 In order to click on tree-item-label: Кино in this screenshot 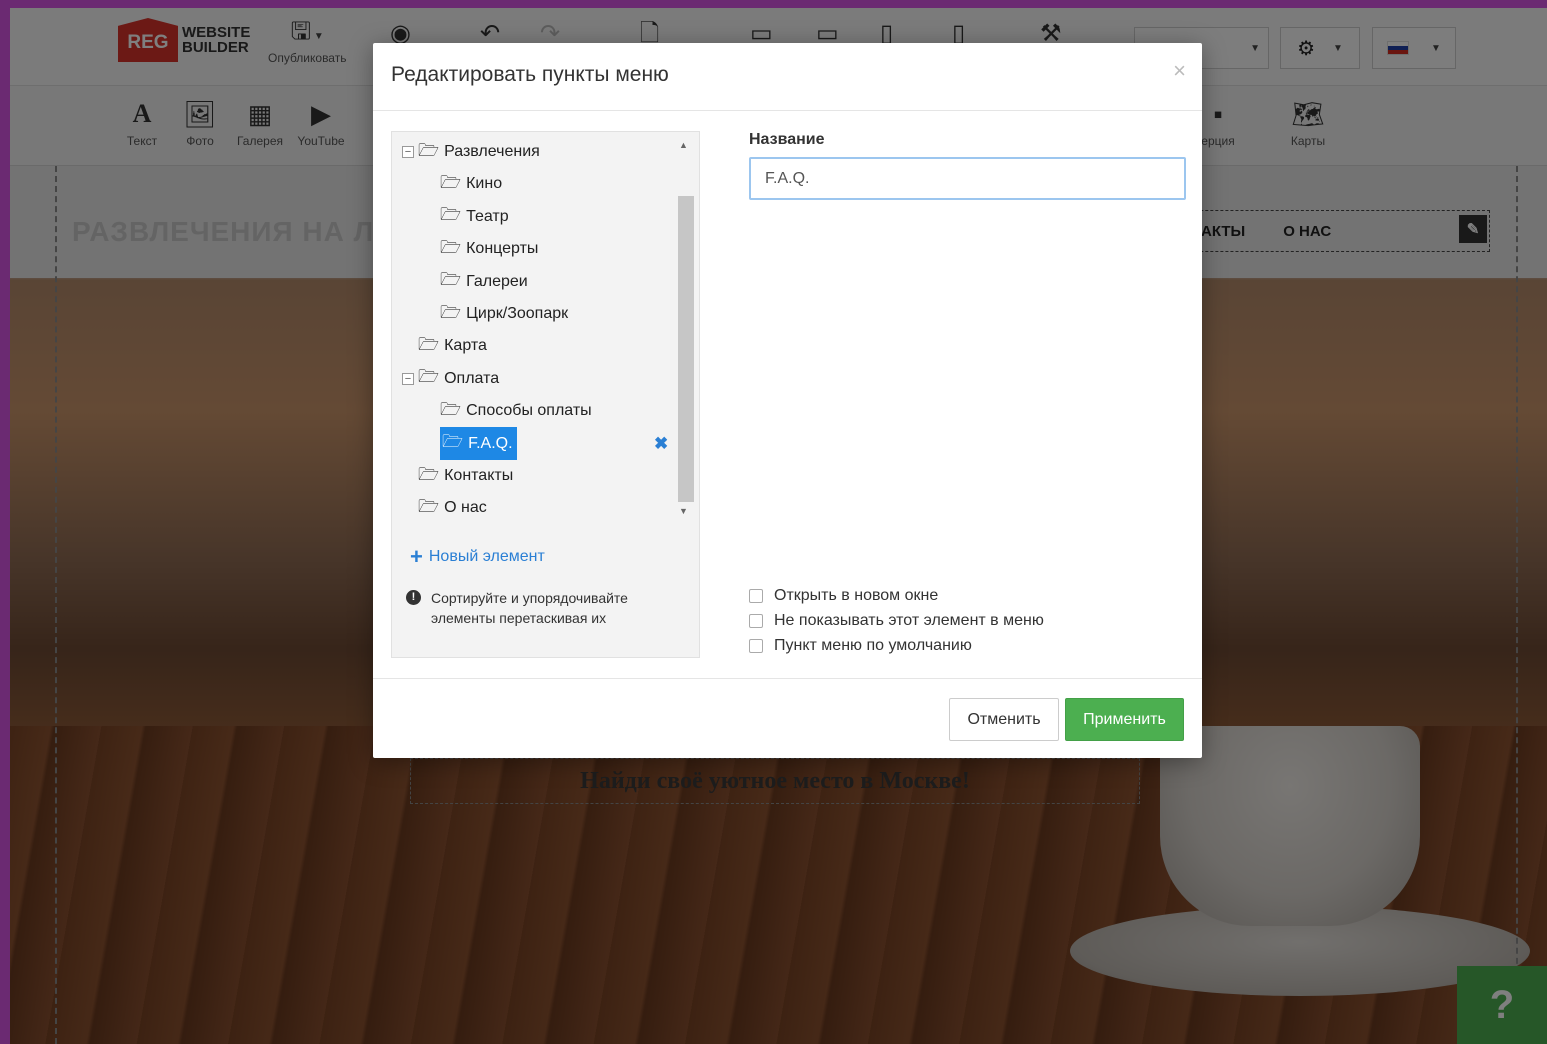, I will do `click(484, 184)`.